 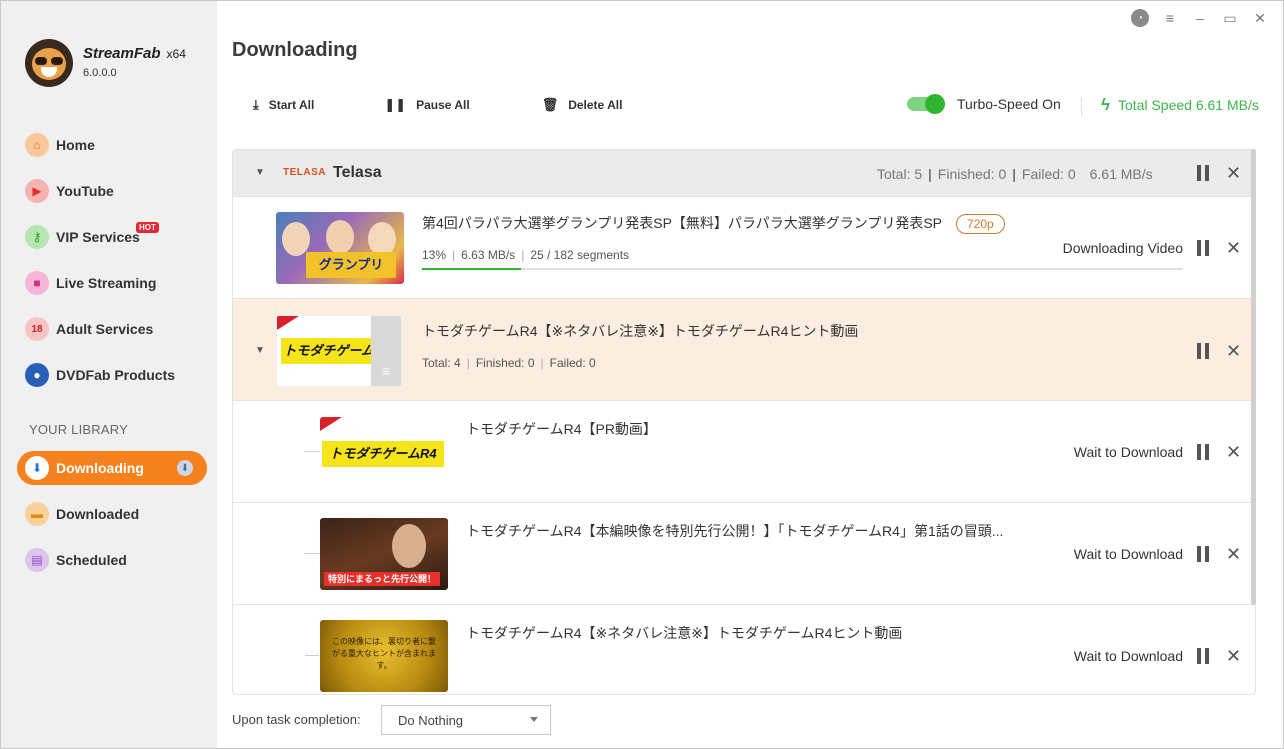 I want to click on sidebar-item-label: Home, so click(x=75, y=145).